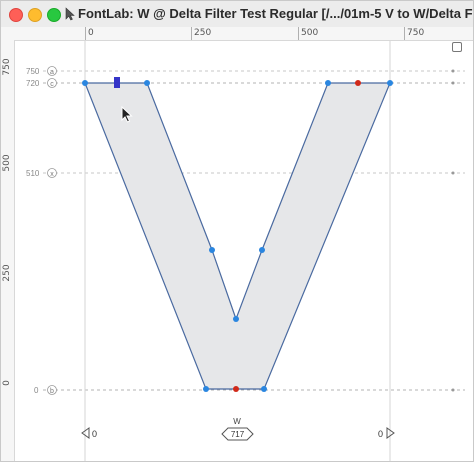 This screenshot has height=462, width=474. Describe the element at coordinates (16, 15) in the screenshot. I see `close-window-button` at that location.